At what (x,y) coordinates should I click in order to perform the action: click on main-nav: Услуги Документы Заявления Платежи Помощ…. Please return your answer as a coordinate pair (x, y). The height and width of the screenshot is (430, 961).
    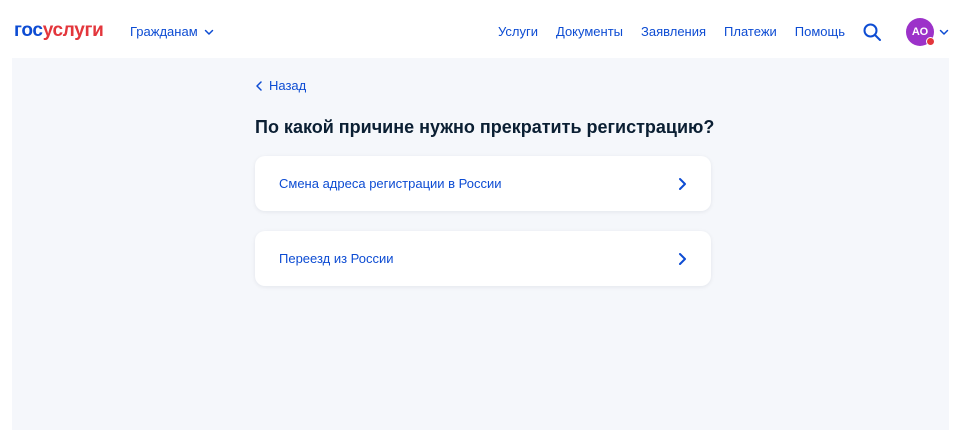
    Looking at the image, I should click on (671, 31).